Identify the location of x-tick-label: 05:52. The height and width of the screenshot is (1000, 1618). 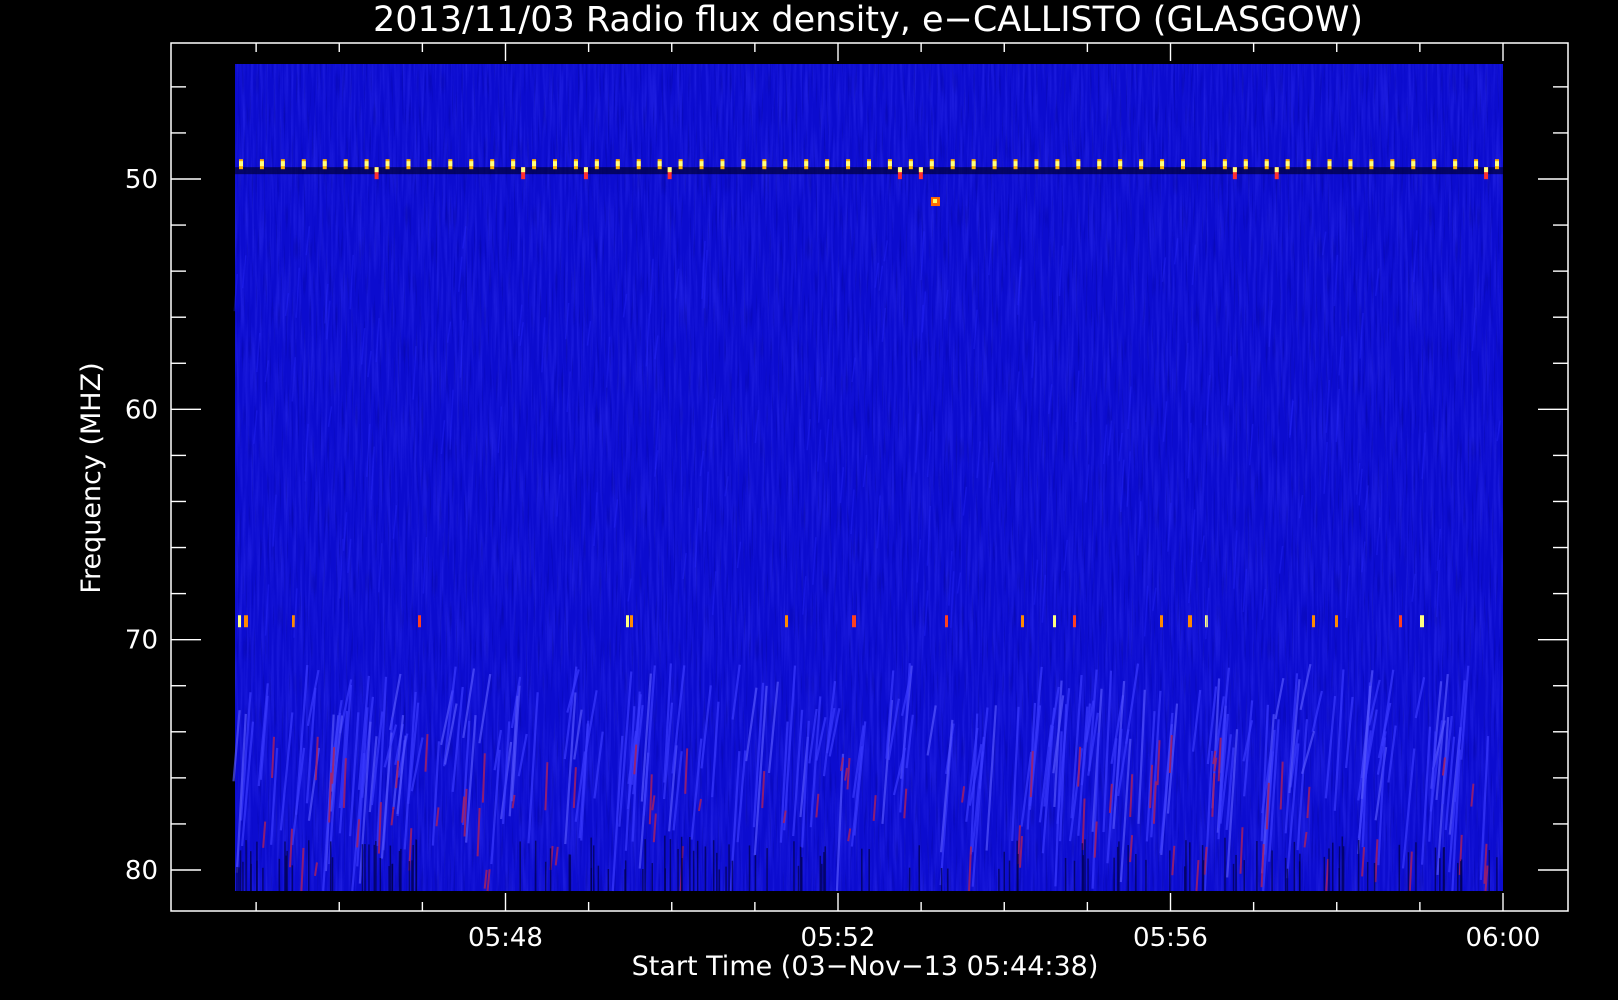
(838, 938).